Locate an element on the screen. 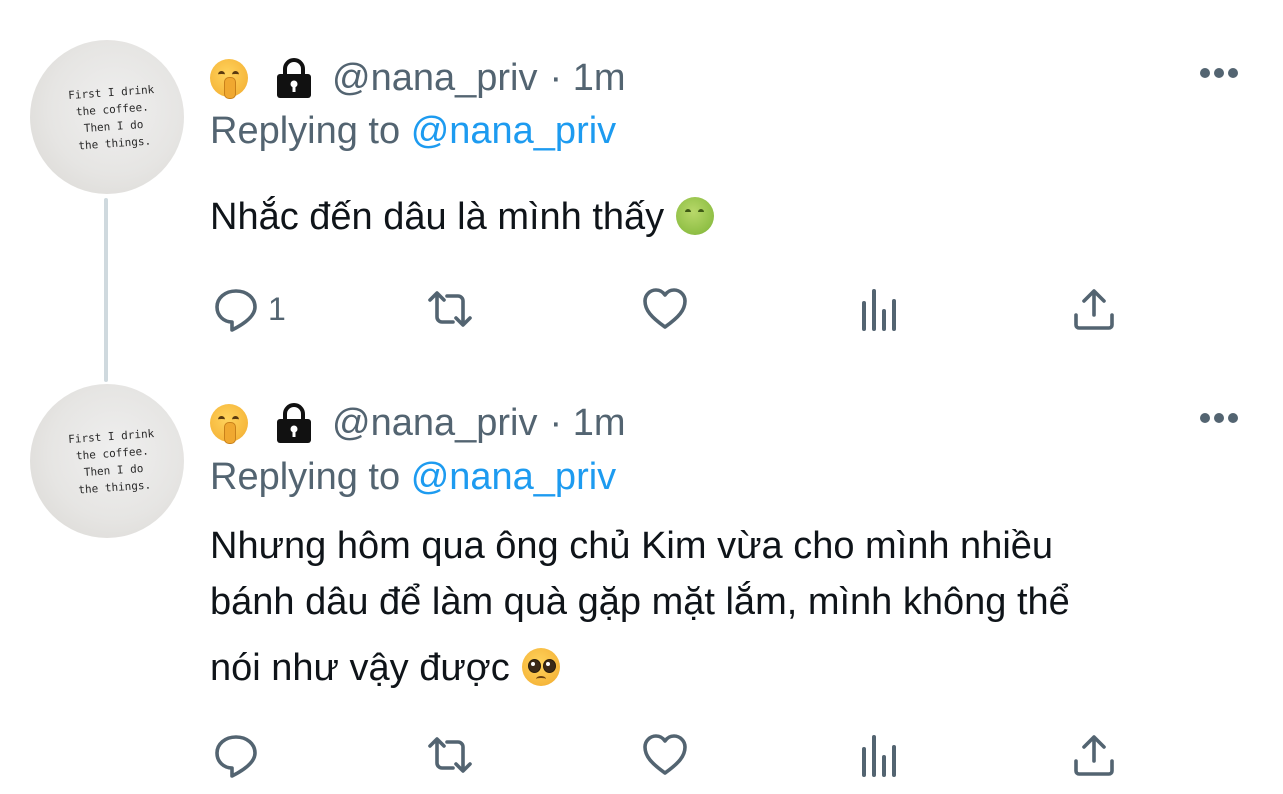 The image size is (1283, 794). pleading-face-icon is located at coordinates (540, 667).